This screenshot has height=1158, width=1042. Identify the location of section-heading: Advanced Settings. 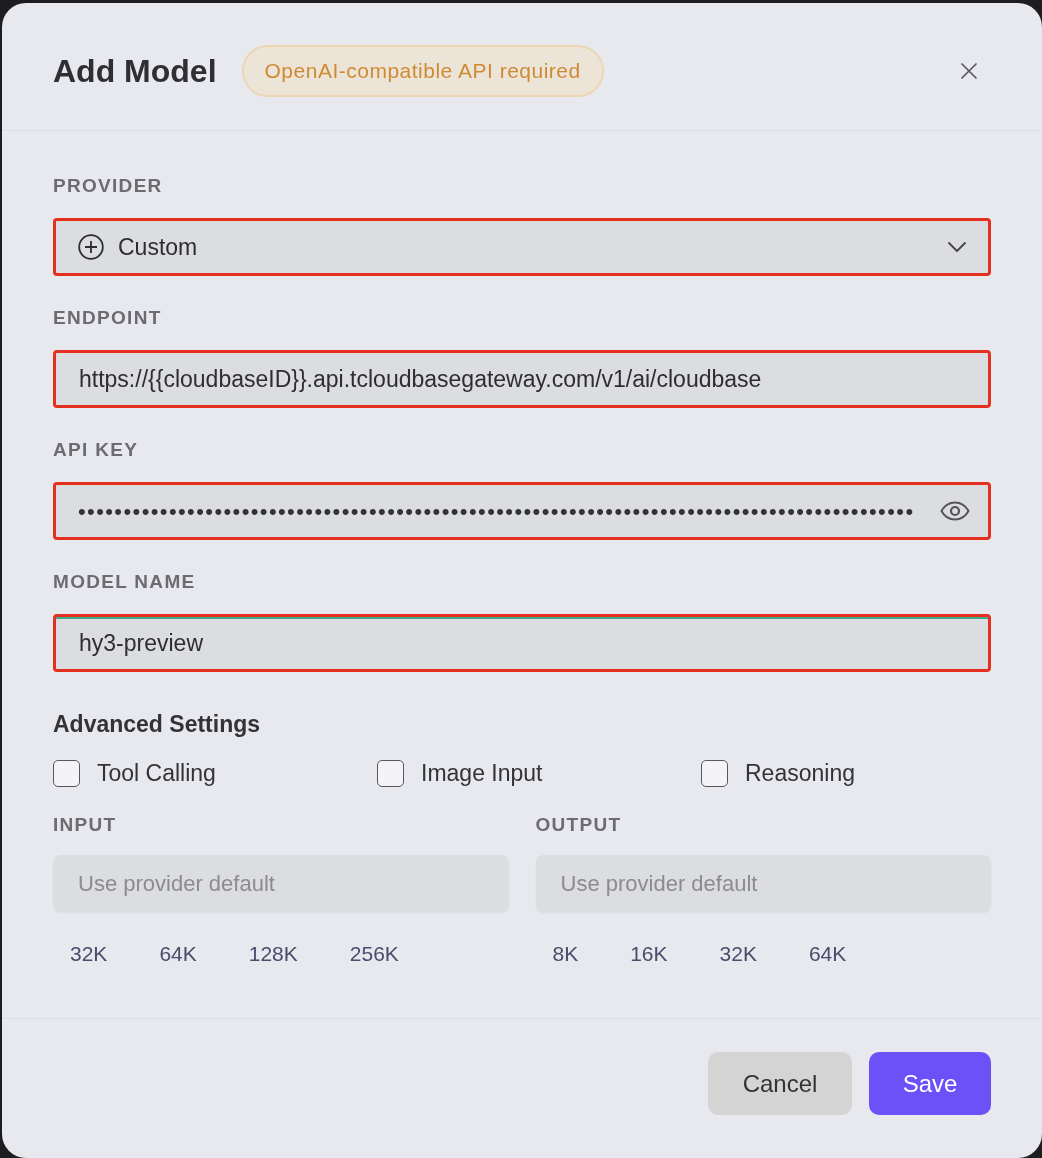
(157, 724).